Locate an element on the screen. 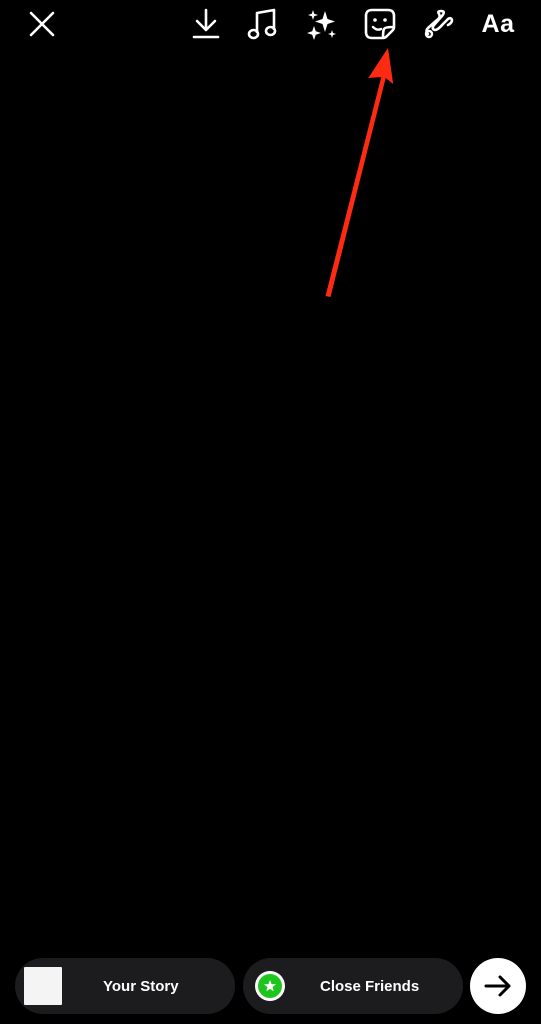 The image size is (541, 1024). sticker-button is located at coordinates (380, 24).